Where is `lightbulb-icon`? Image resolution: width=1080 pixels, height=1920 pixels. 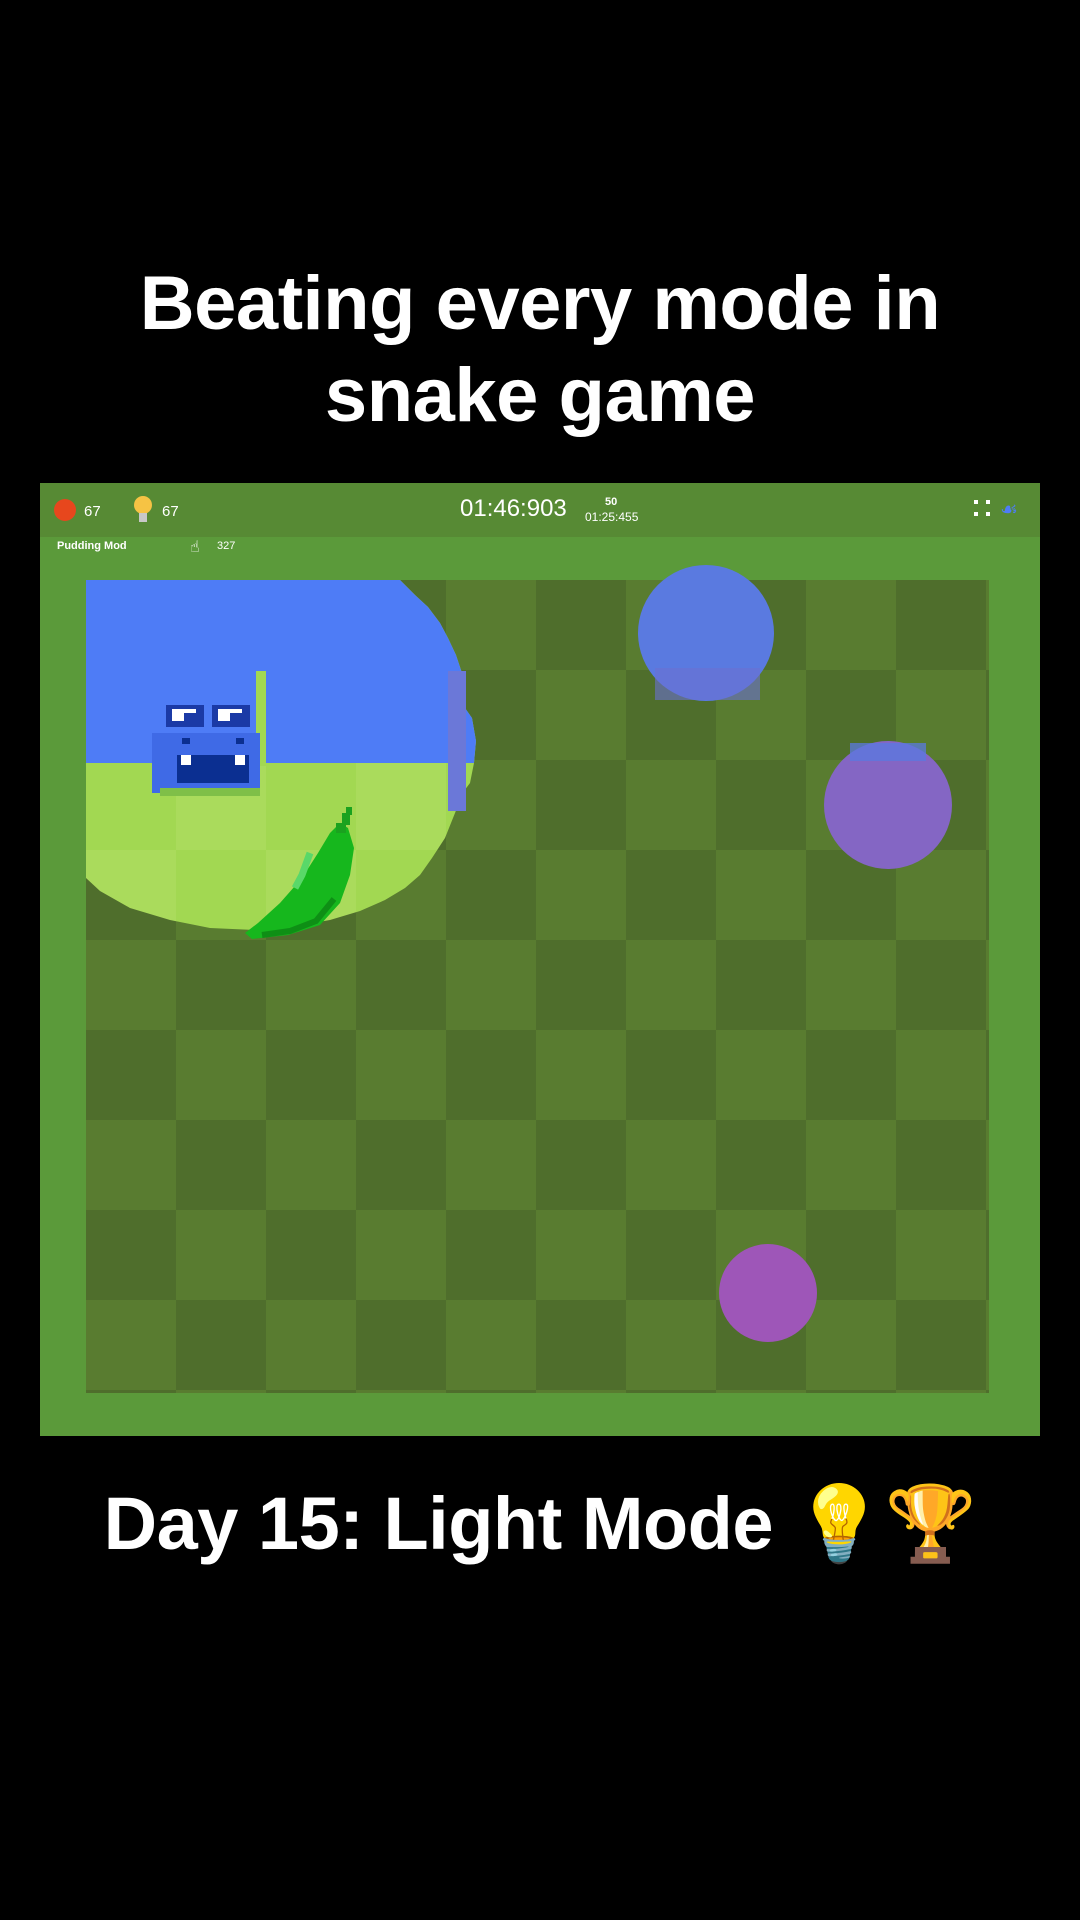
lightbulb-icon is located at coordinates (143, 510).